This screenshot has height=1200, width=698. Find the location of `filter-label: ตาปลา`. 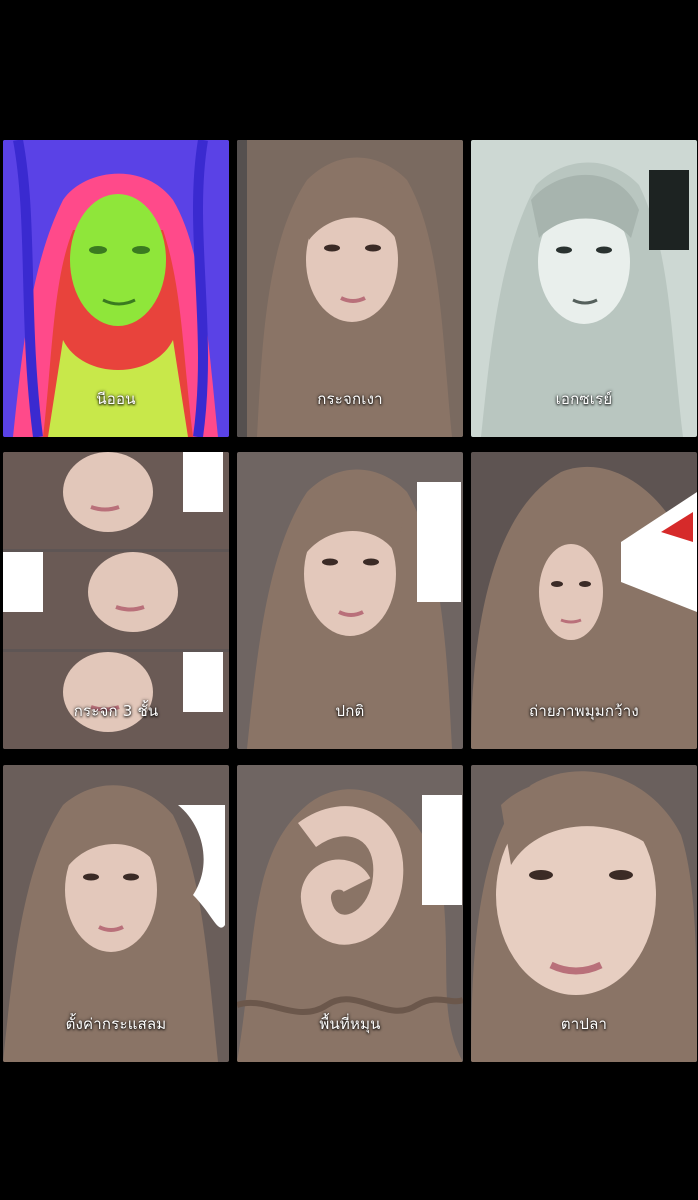

filter-label: ตาปลา is located at coordinates (584, 1024).